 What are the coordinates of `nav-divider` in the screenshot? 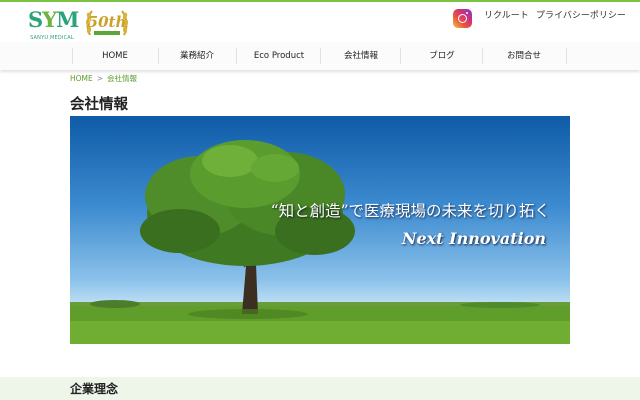 It's located at (566, 56).